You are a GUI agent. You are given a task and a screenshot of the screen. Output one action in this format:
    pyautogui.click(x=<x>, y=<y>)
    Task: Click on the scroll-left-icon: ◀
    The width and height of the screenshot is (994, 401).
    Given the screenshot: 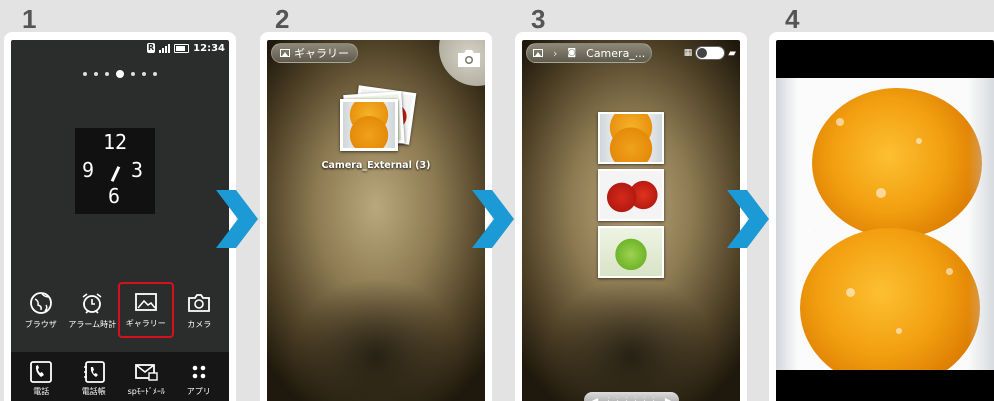 What is the action you would take?
    pyautogui.click(x=595, y=398)
    